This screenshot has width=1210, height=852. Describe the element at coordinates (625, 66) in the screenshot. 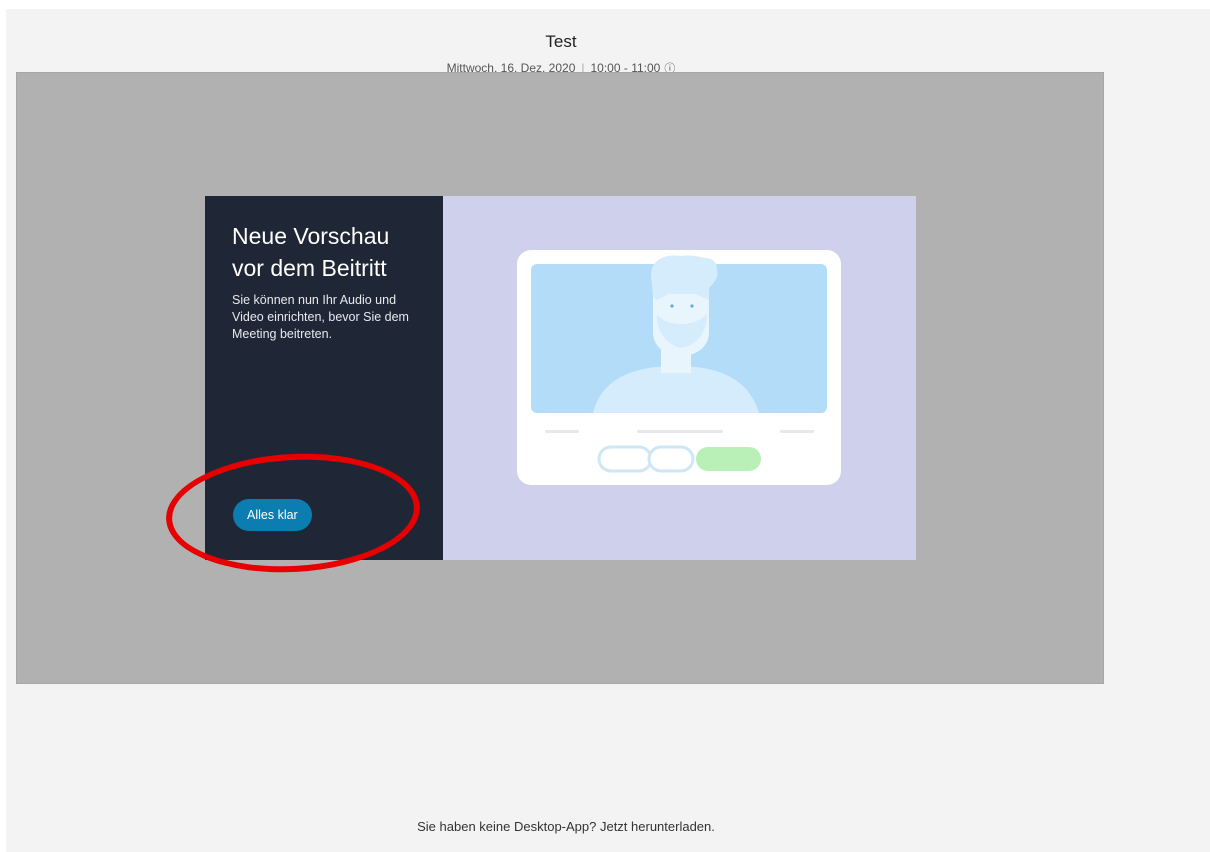

I see `meeting-time-range: 10:00 - 11:00` at that location.